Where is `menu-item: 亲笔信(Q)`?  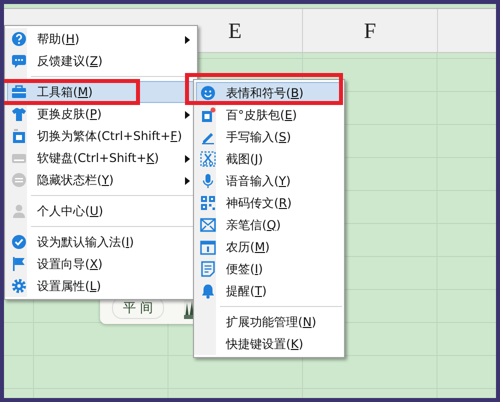
menu-item: 亲笔信(Q) is located at coordinates (269, 225).